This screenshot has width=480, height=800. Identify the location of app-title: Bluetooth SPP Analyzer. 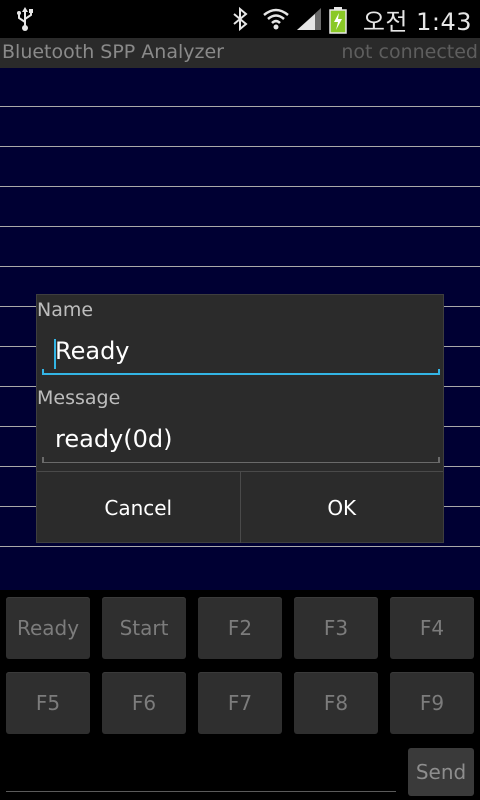
(113, 52).